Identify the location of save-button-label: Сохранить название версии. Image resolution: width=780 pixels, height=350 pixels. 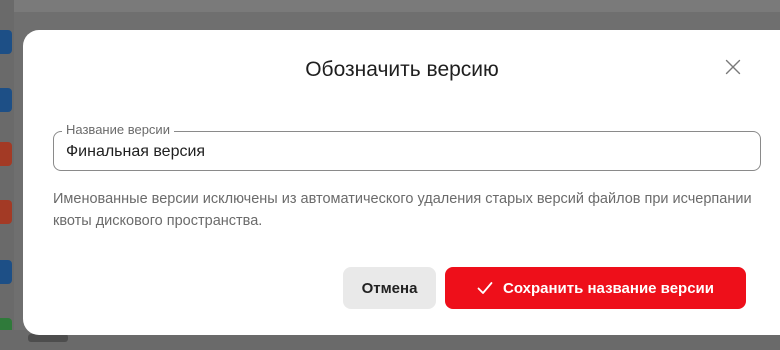
(608, 288).